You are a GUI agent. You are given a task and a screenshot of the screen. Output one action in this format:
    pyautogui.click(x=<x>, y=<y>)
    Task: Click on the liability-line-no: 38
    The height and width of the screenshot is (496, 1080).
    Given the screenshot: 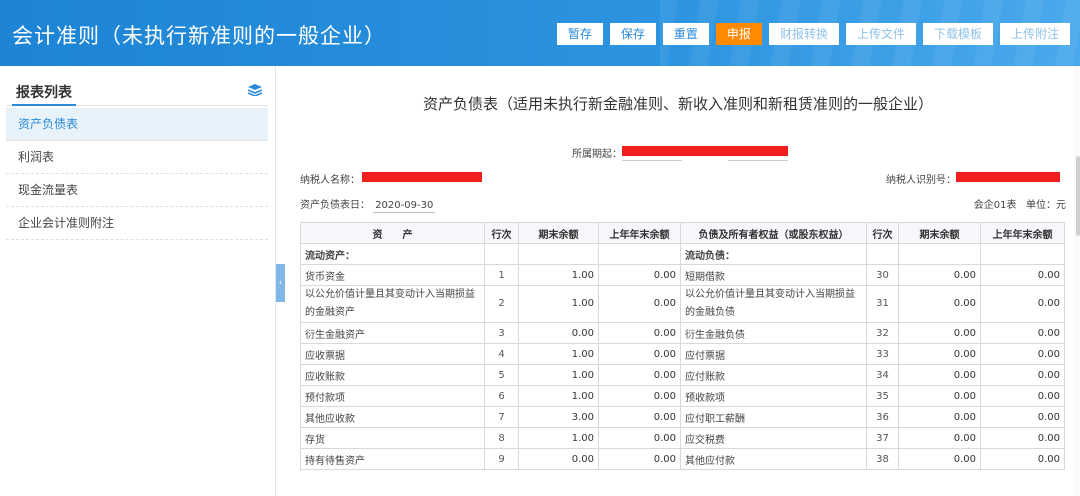 What is the action you would take?
    pyautogui.click(x=882, y=459)
    